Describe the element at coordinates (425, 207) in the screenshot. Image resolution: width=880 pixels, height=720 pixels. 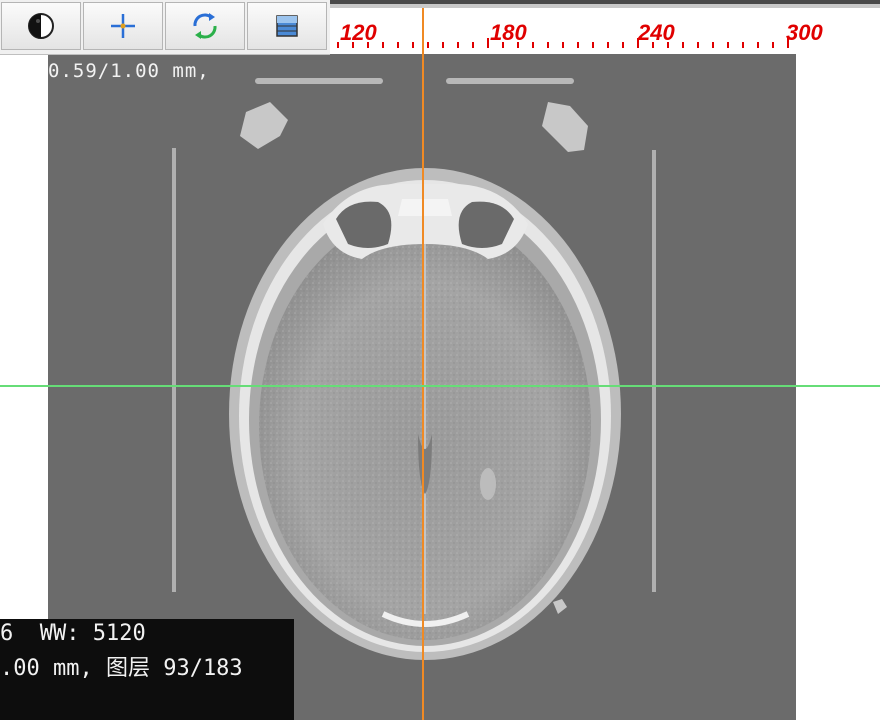
I see `frontal-sinus-bone` at that location.